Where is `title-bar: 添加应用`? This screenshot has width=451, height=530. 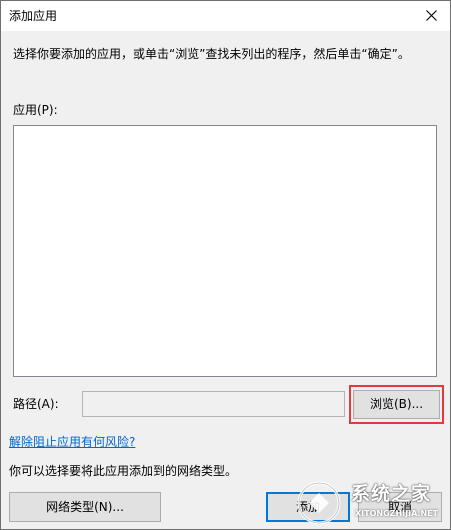
title-bar: 添加应用 is located at coordinates (225, 16).